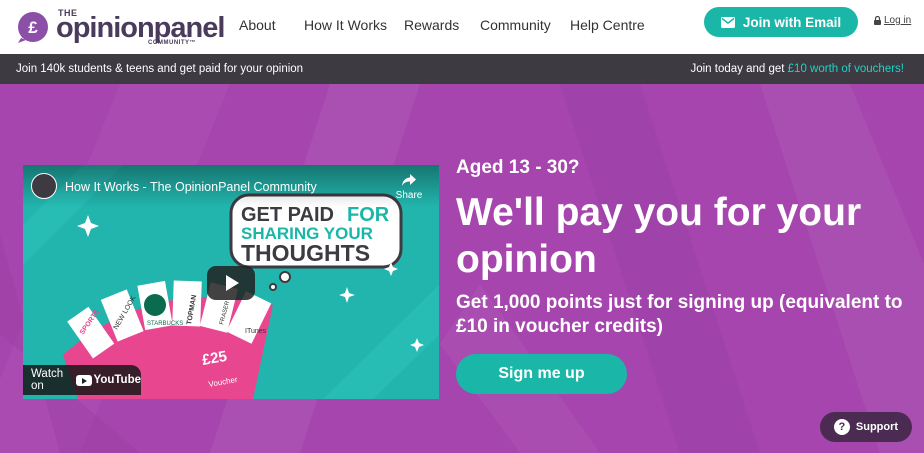 This screenshot has height=453, width=924. What do you see at coordinates (659, 236) in the screenshot?
I see `hero-headline: We'll pay you for your opinion` at bounding box center [659, 236].